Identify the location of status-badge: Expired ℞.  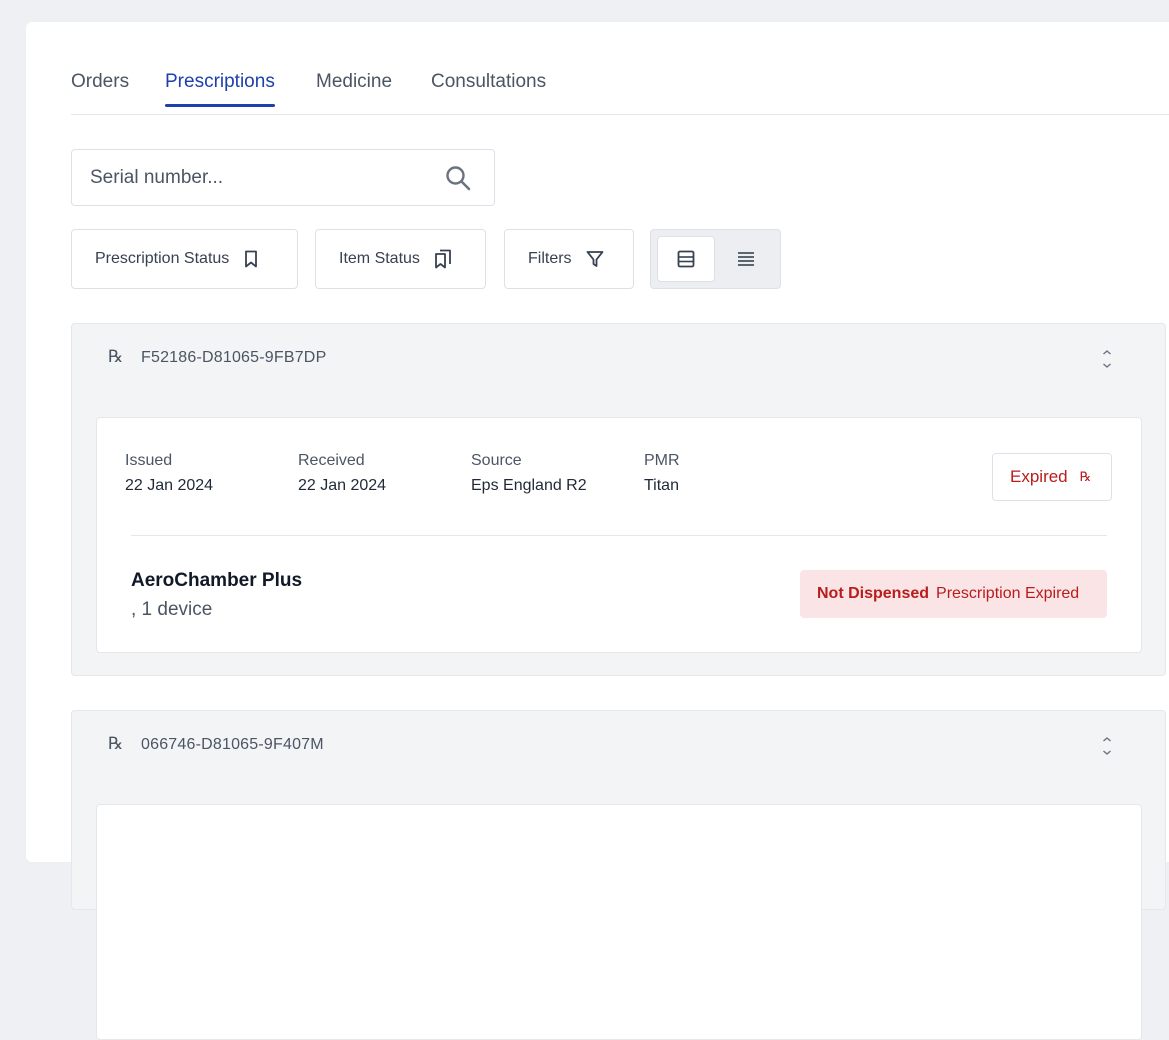
(1052, 477).